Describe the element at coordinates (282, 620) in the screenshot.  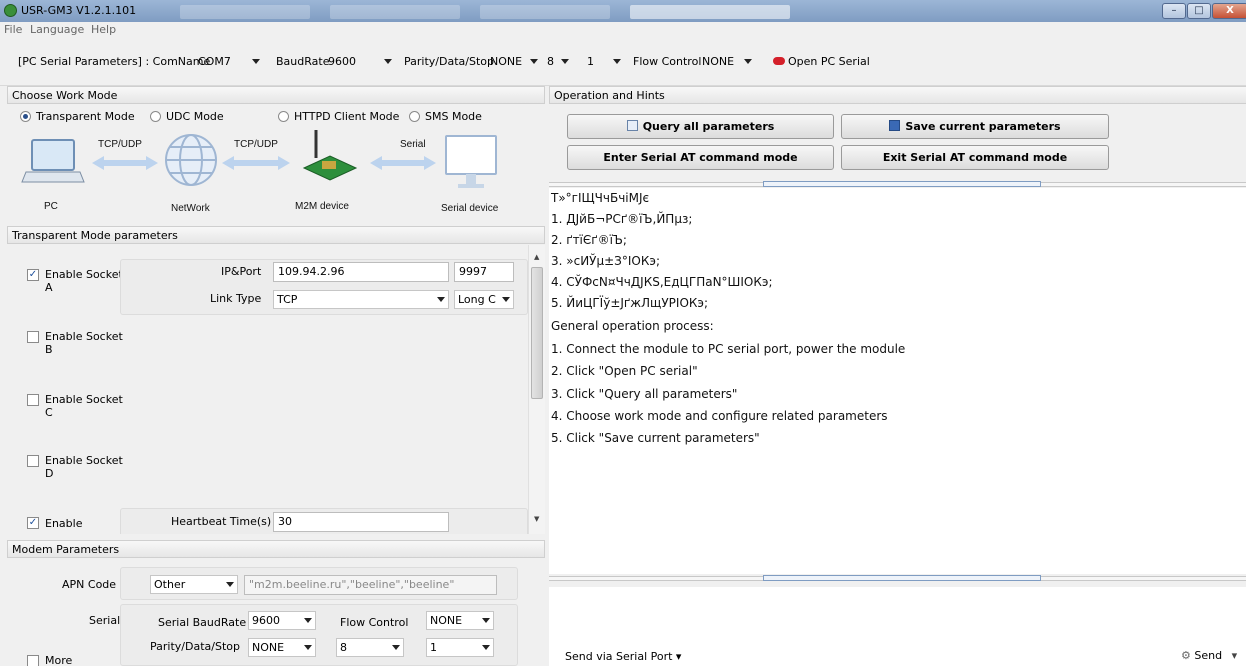
I see `modem-baud-select: 9600` at that location.